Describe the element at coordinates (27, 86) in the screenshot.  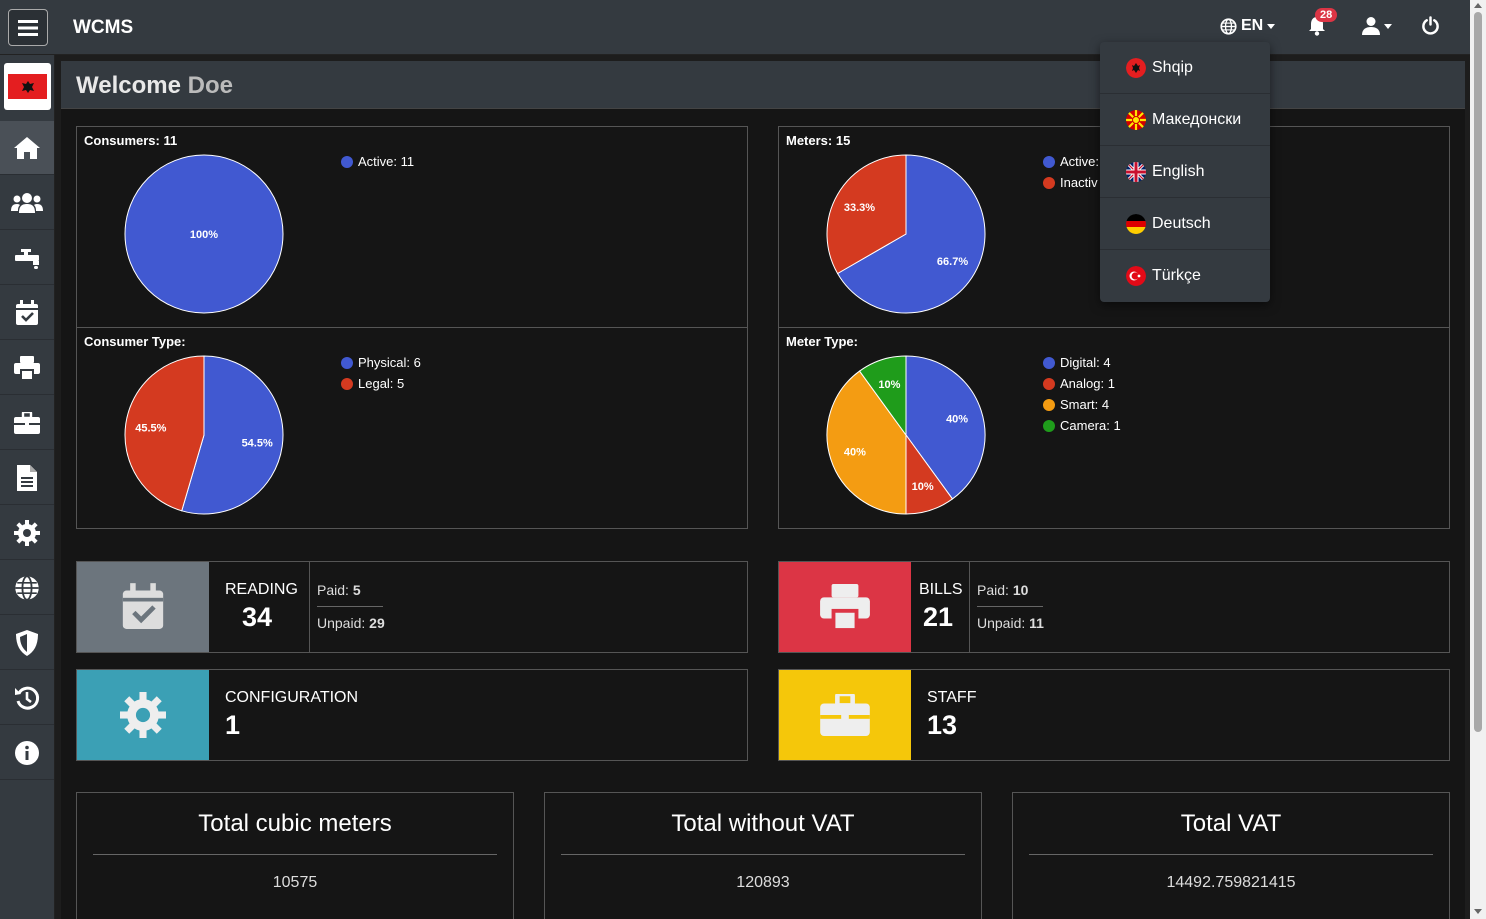
I see `country-flag` at that location.